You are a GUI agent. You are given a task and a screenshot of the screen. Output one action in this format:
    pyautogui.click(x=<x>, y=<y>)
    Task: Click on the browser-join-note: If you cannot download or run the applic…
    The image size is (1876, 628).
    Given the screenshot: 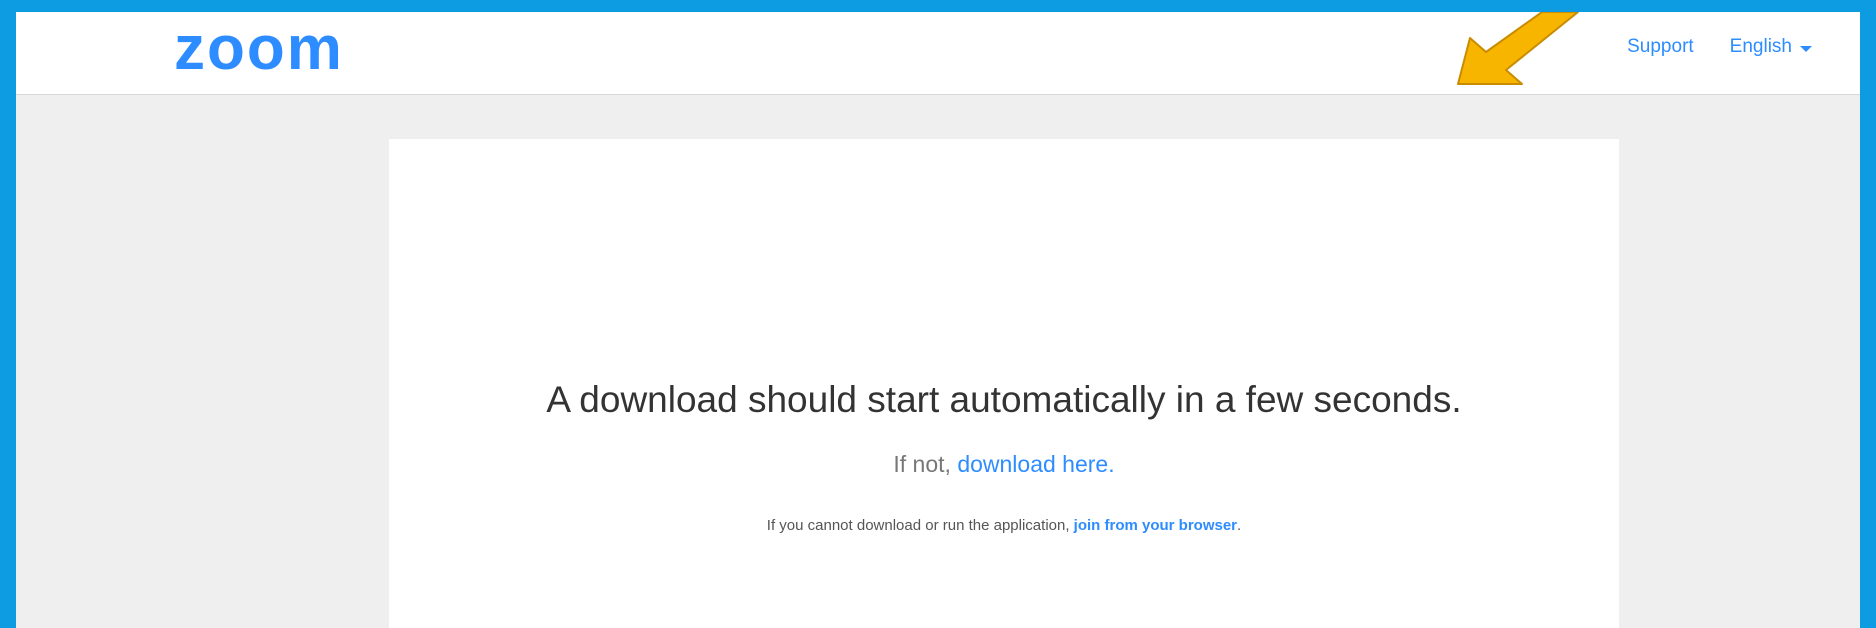 What is the action you would take?
    pyautogui.click(x=1004, y=525)
    